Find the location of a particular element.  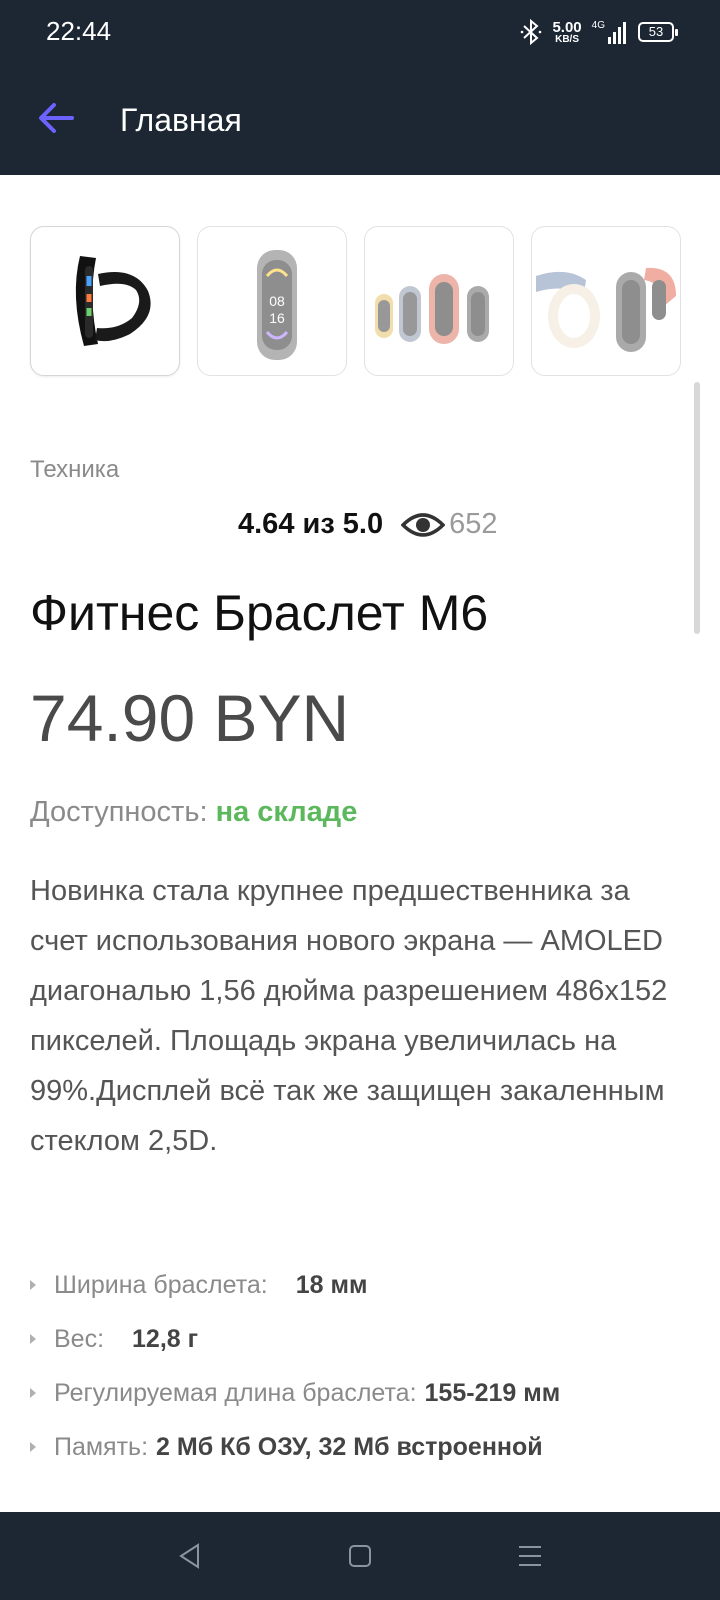

product-title: Фитнес Браслет M6 is located at coordinates (259, 613).